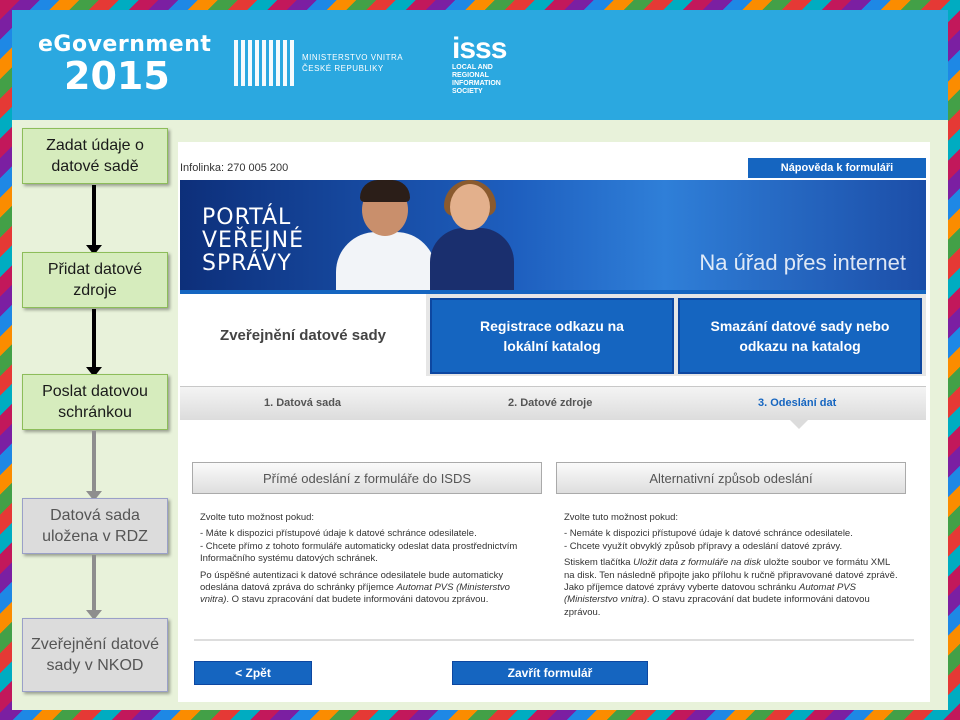  Describe the element at coordinates (95, 526) in the screenshot. I see `flow-step-stored-rdz: Datová sada uložena v RDZ` at that location.